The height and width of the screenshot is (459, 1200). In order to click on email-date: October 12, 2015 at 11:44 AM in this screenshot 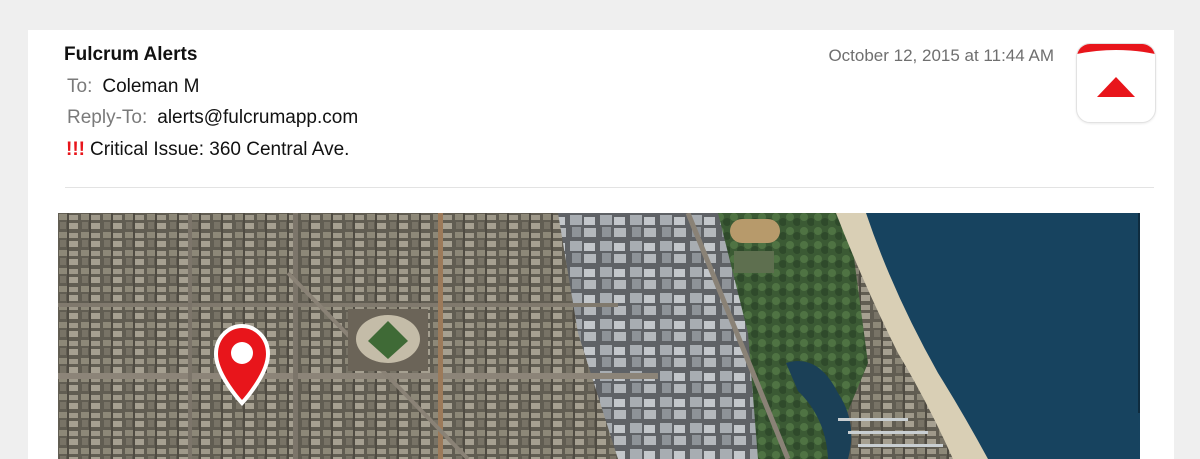, I will do `click(941, 55)`.